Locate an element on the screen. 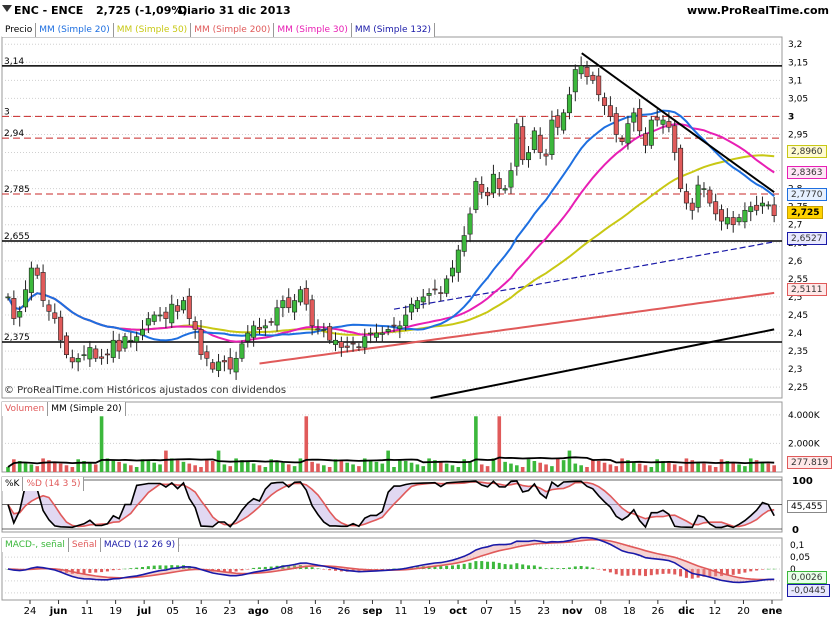 This screenshot has height=620, width=835. legend-macd: MACD (12 26 9) is located at coordinates (140, 545).